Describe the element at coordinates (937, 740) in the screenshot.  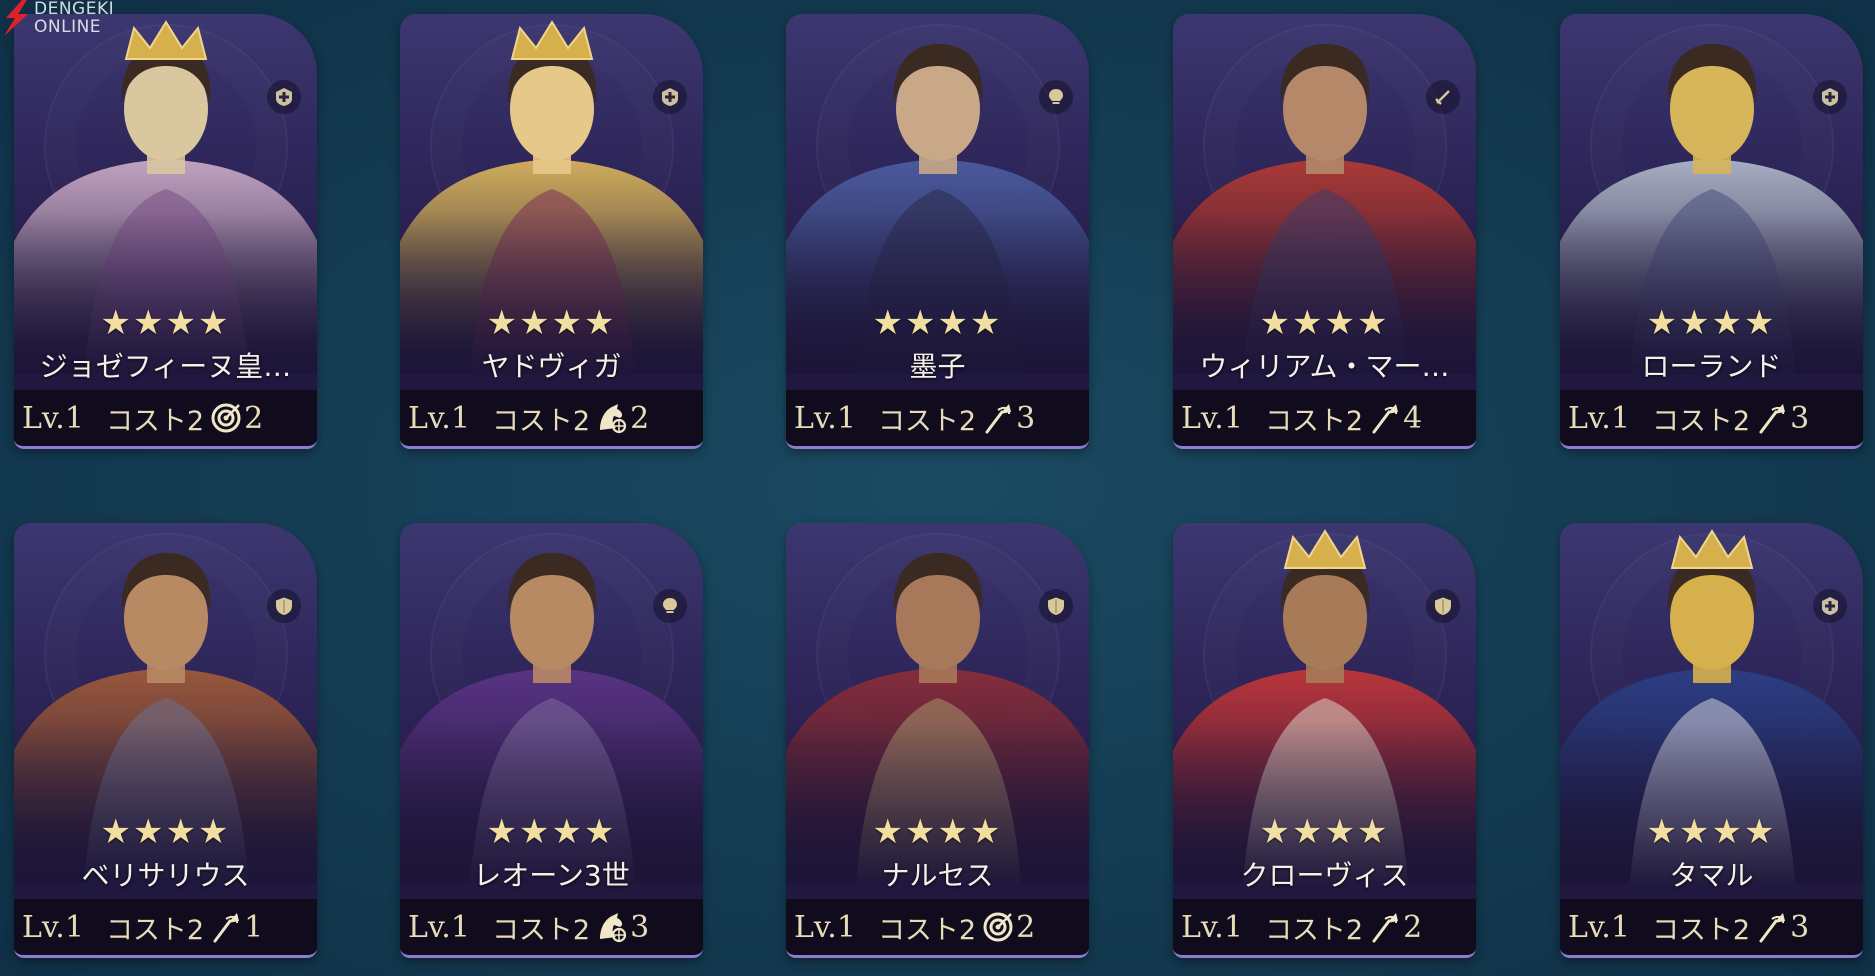
I see `character-card: ★★★★ ナルセス Lv.1 コスト2 2` at that location.